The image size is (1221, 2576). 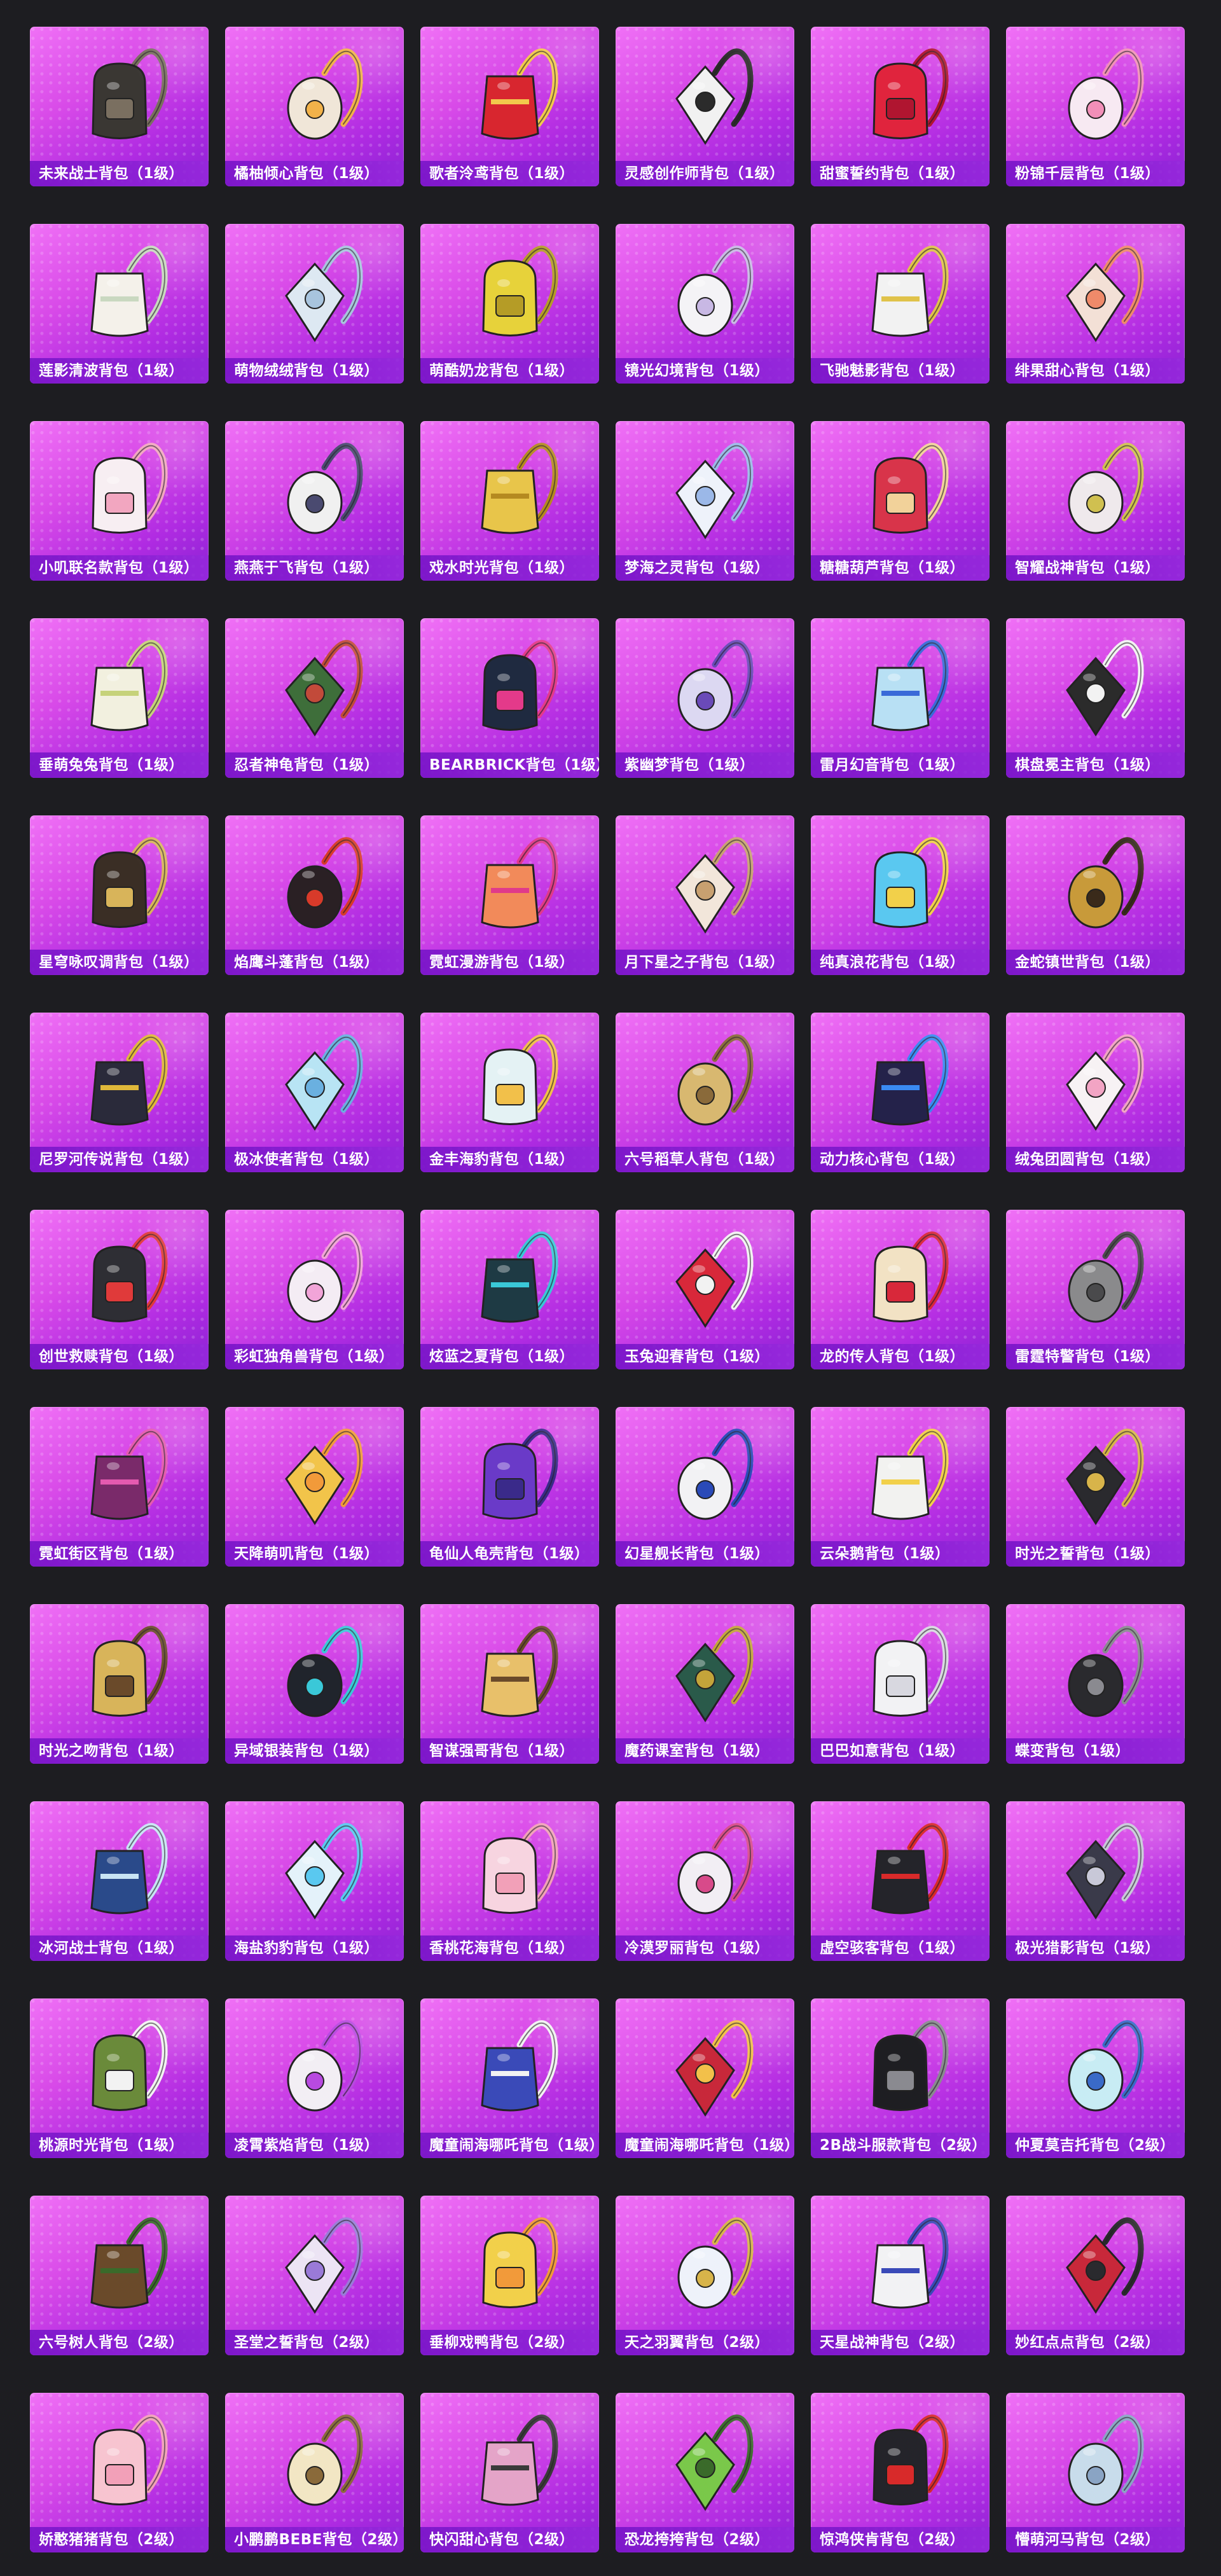 What do you see at coordinates (1095, 1092) in the screenshot?
I see `backpack-card: 绒兔团圆背包（1级）` at bounding box center [1095, 1092].